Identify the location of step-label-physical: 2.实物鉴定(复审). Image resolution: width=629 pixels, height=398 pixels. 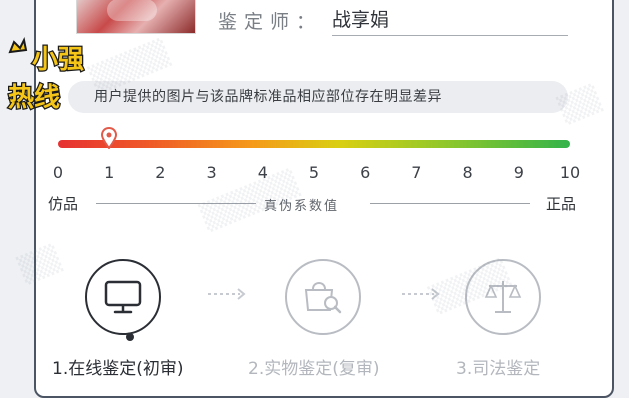
(314, 369).